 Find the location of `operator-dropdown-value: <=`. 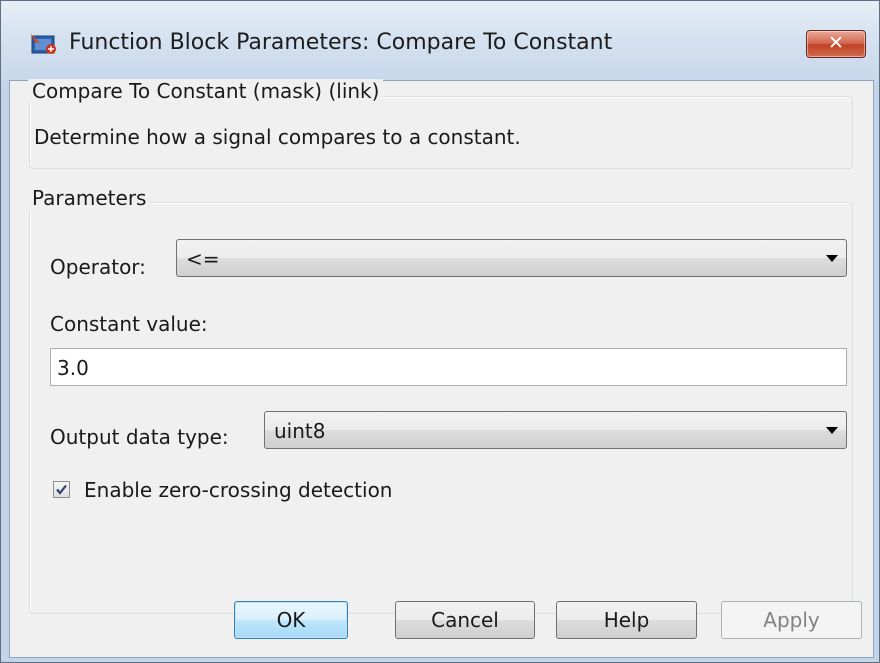

operator-dropdown-value: <= is located at coordinates (203, 259).